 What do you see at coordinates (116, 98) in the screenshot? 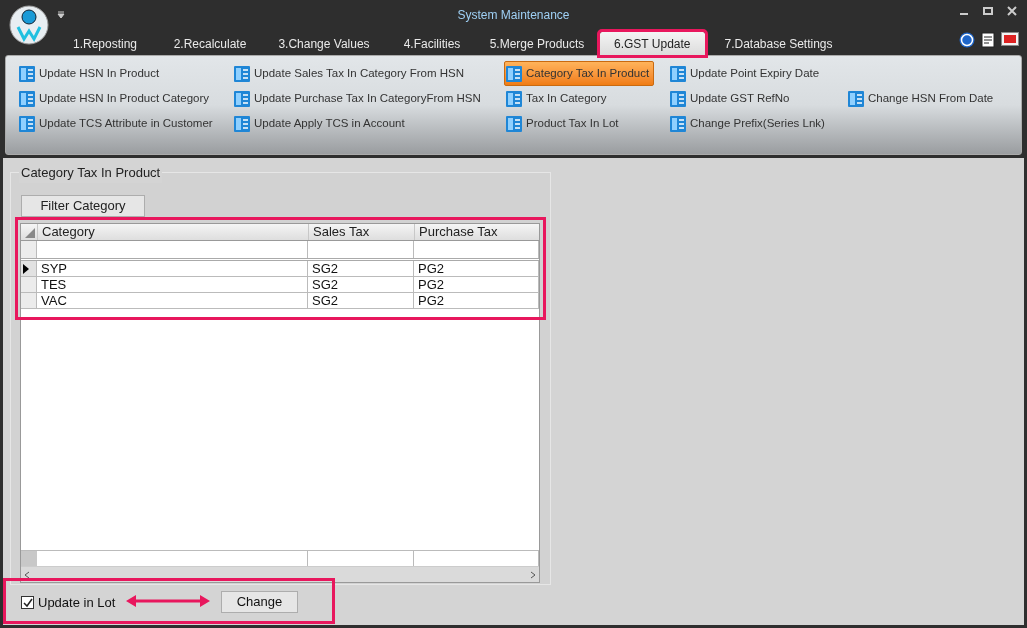
I see `ribbon-button: Update HSN In Product Category` at bounding box center [116, 98].